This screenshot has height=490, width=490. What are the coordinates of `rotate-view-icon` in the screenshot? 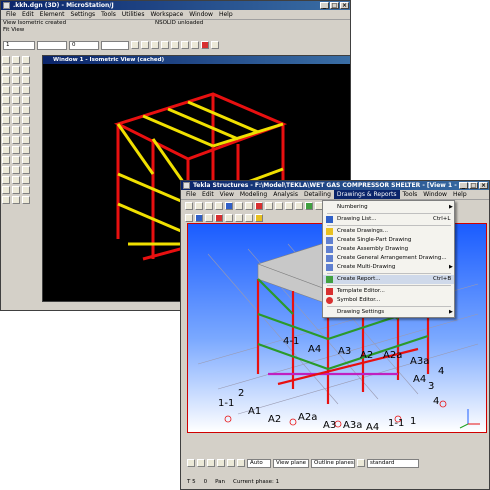 It's located at (26, 150).